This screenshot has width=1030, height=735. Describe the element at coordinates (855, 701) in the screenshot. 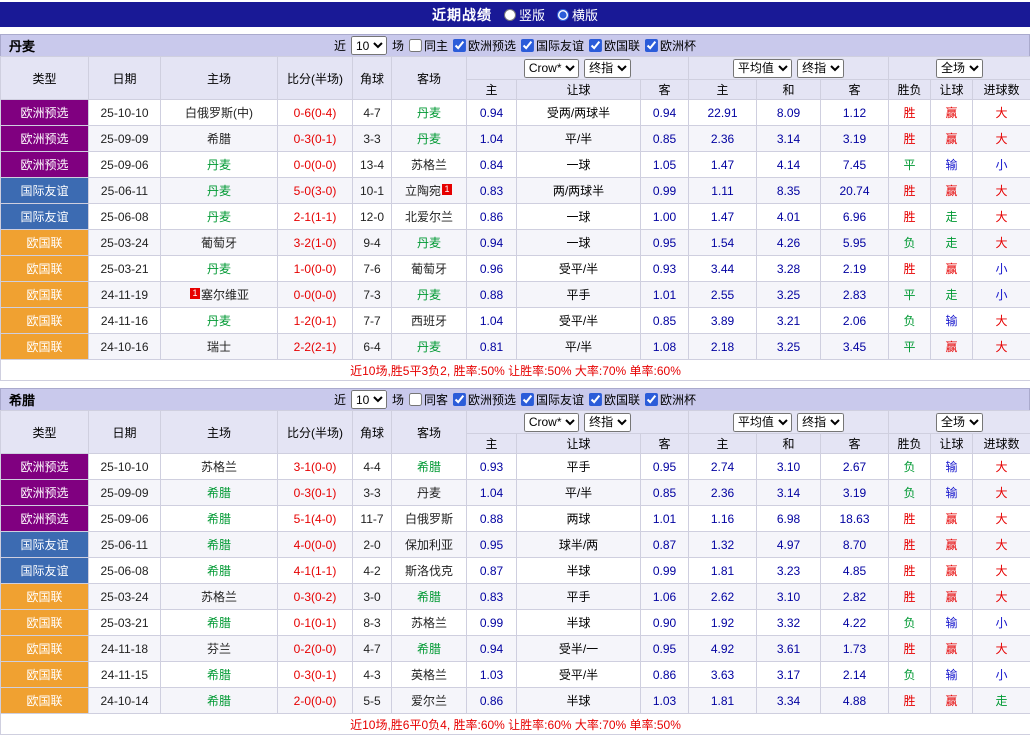

I see `avg-away-odds: 4.88` at that location.